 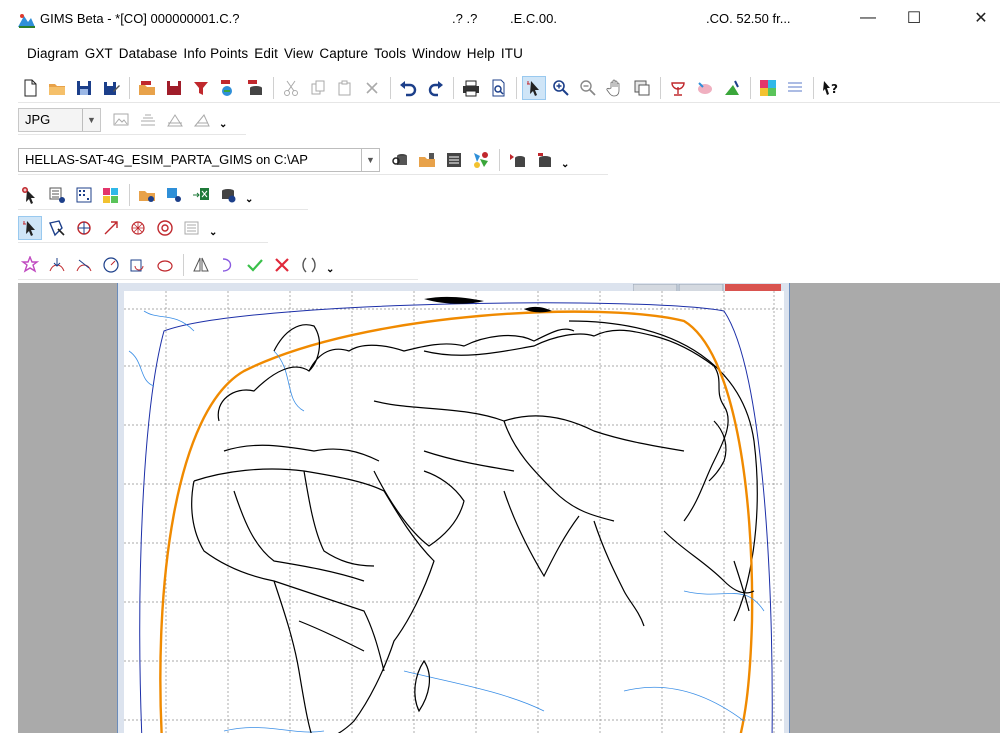 What do you see at coordinates (147, 195) in the screenshot?
I see `point-folder-icon` at bounding box center [147, 195].